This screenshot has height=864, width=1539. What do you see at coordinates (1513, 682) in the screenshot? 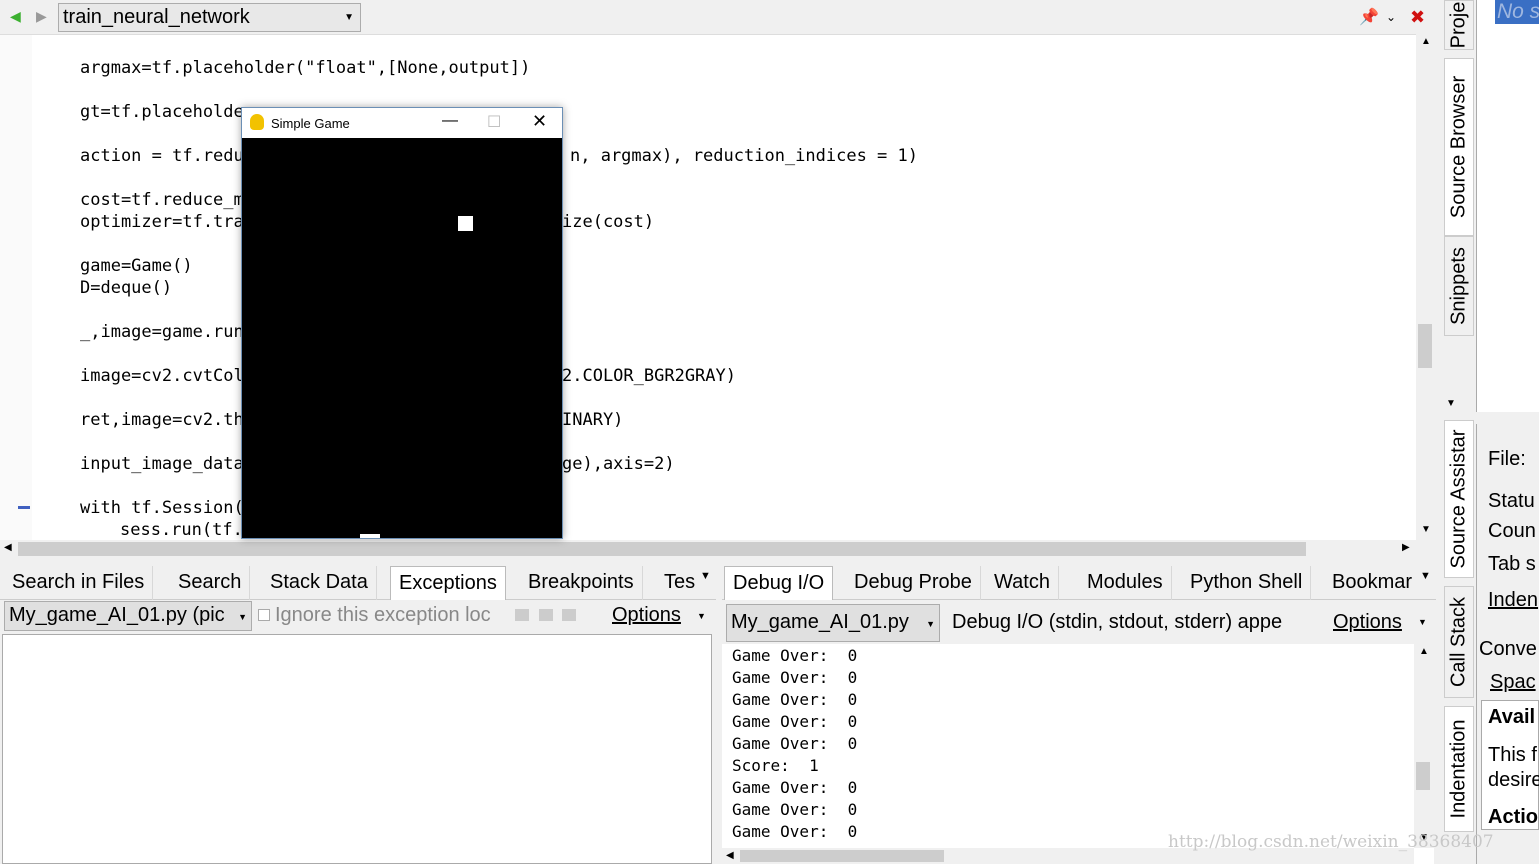
I see `spaces-option: Spac` at bounding box center [1513, 682].